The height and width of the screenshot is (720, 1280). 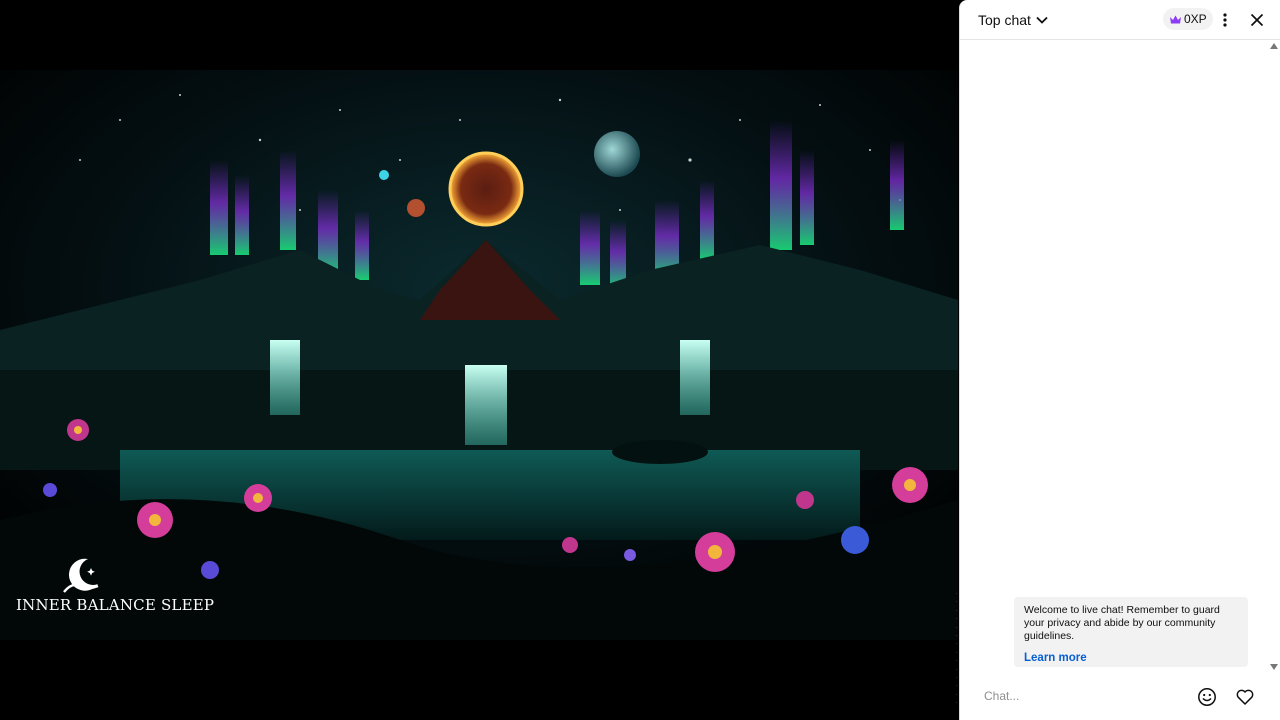 I want to click on reaction-button, so click(x=1245, y=697).